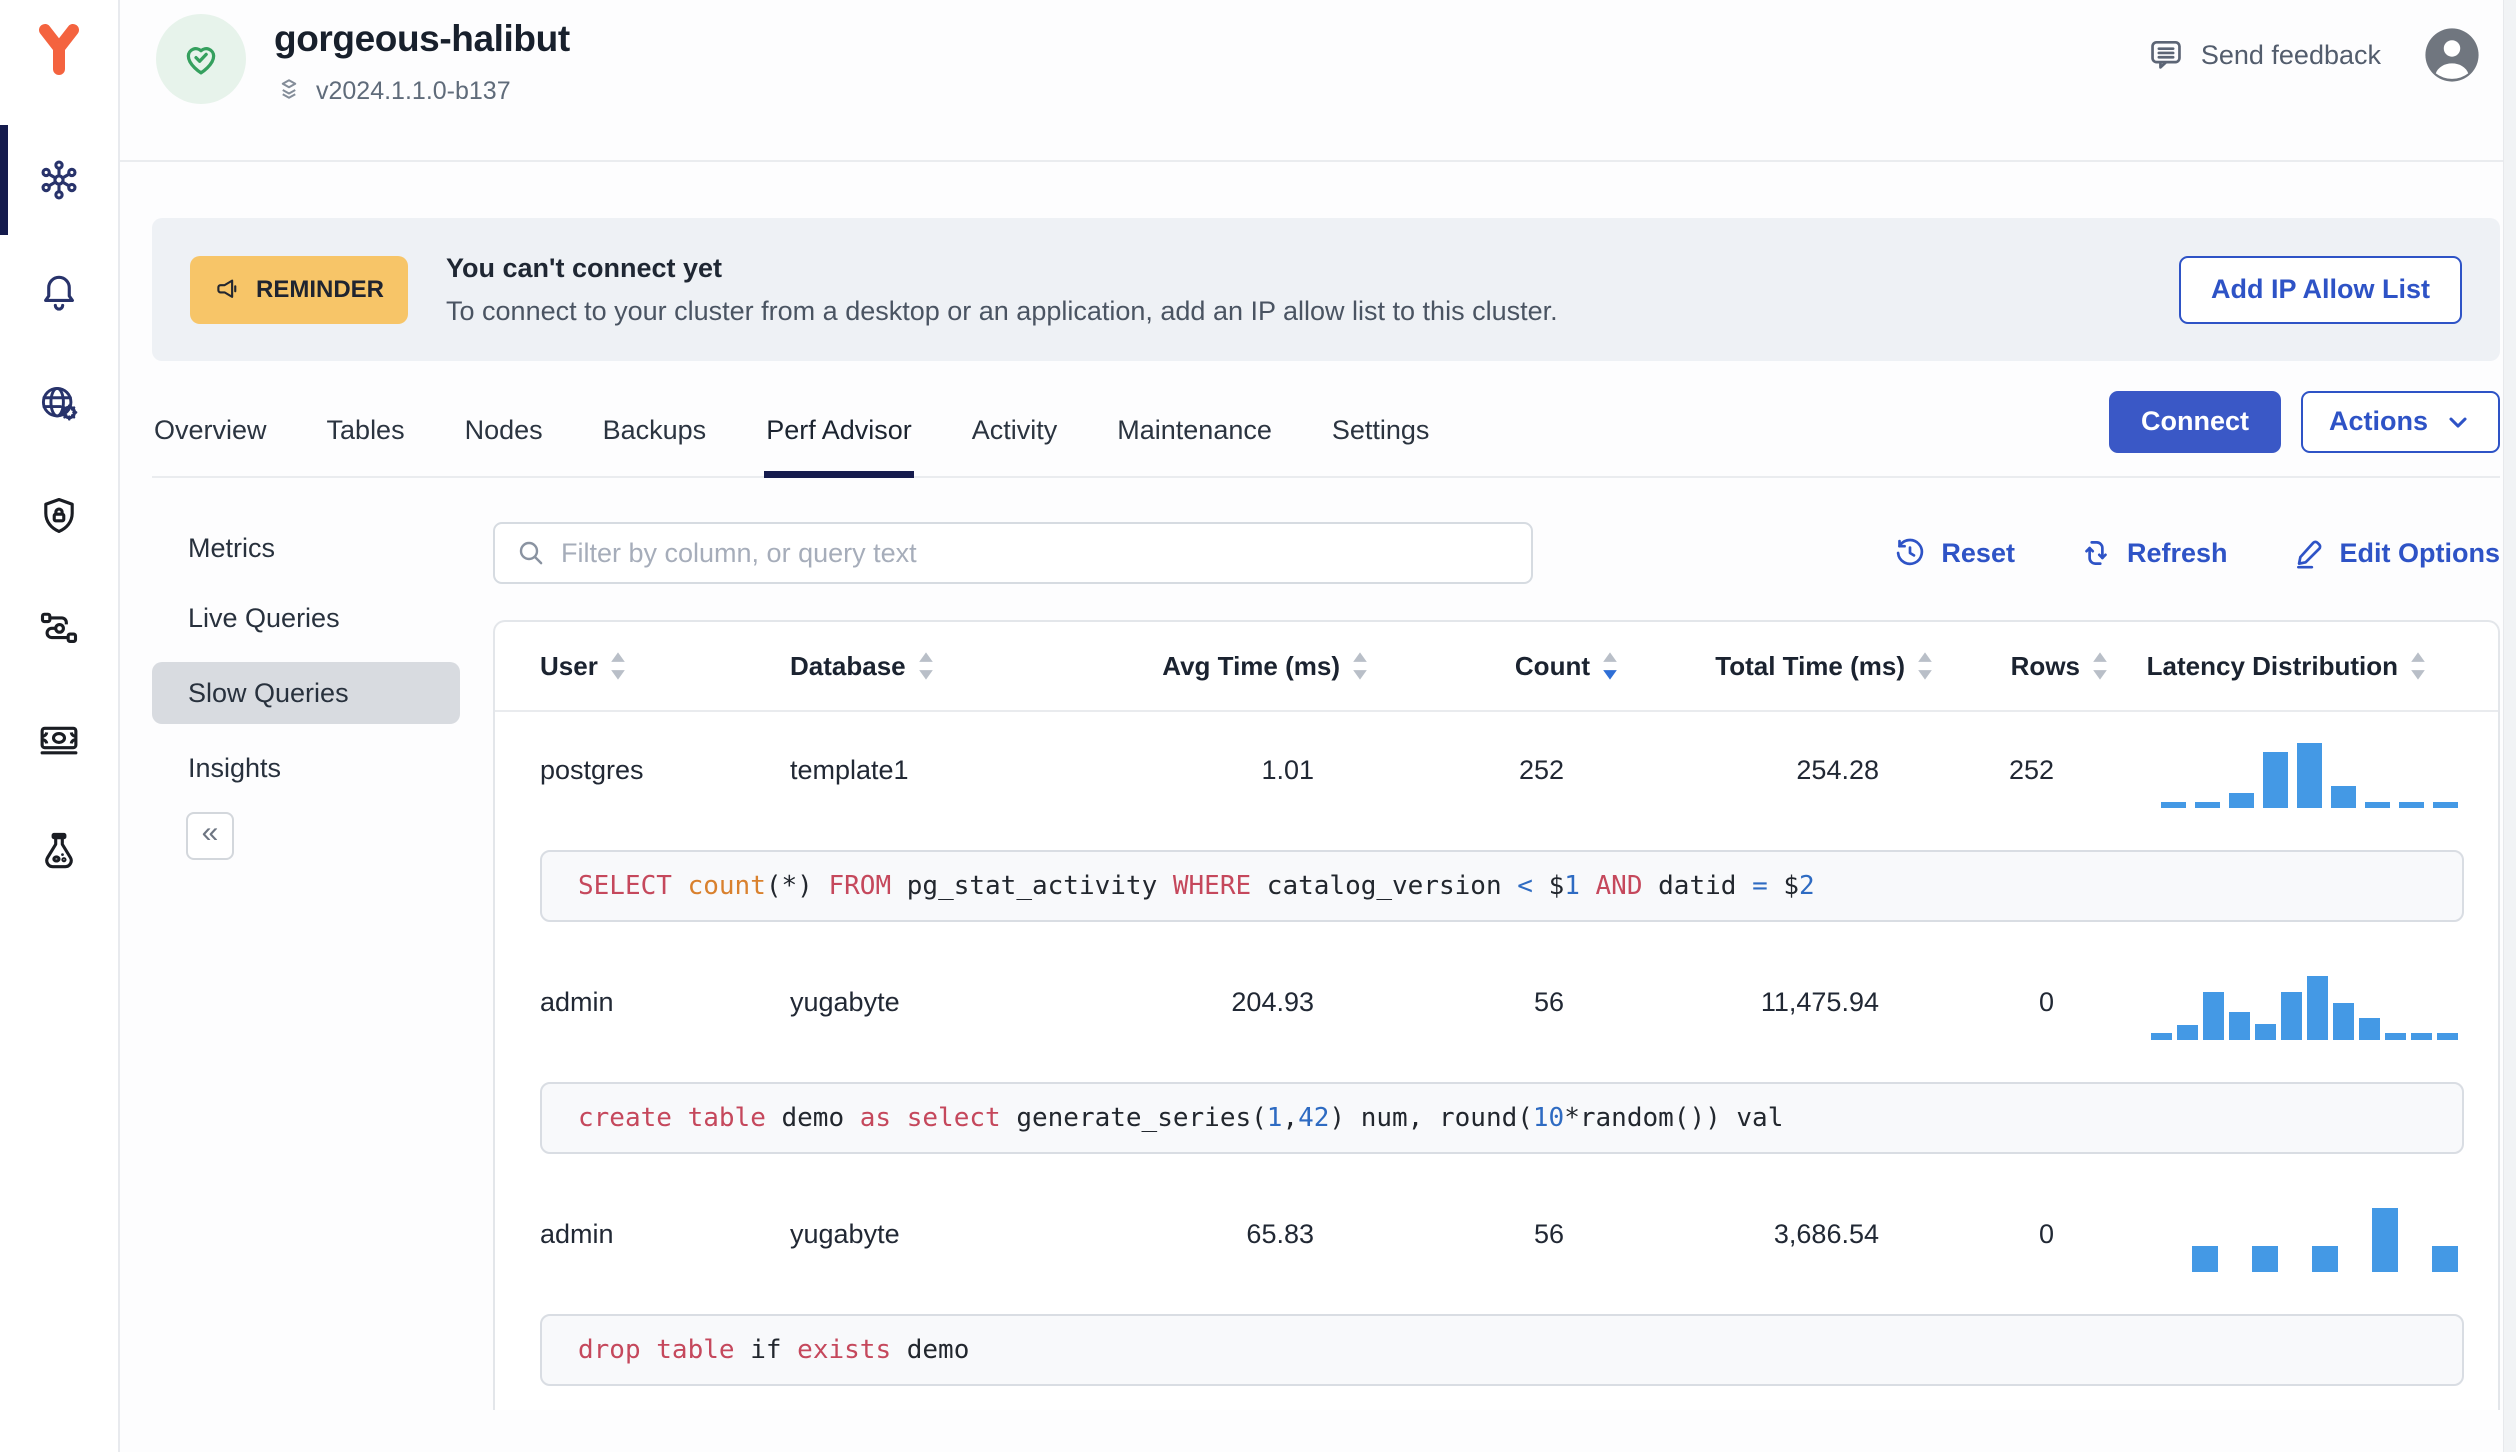 The image size is (2516, 1452). I want to click on column-header-latency-distribution: Latency Distribution, so click(2304, 666).